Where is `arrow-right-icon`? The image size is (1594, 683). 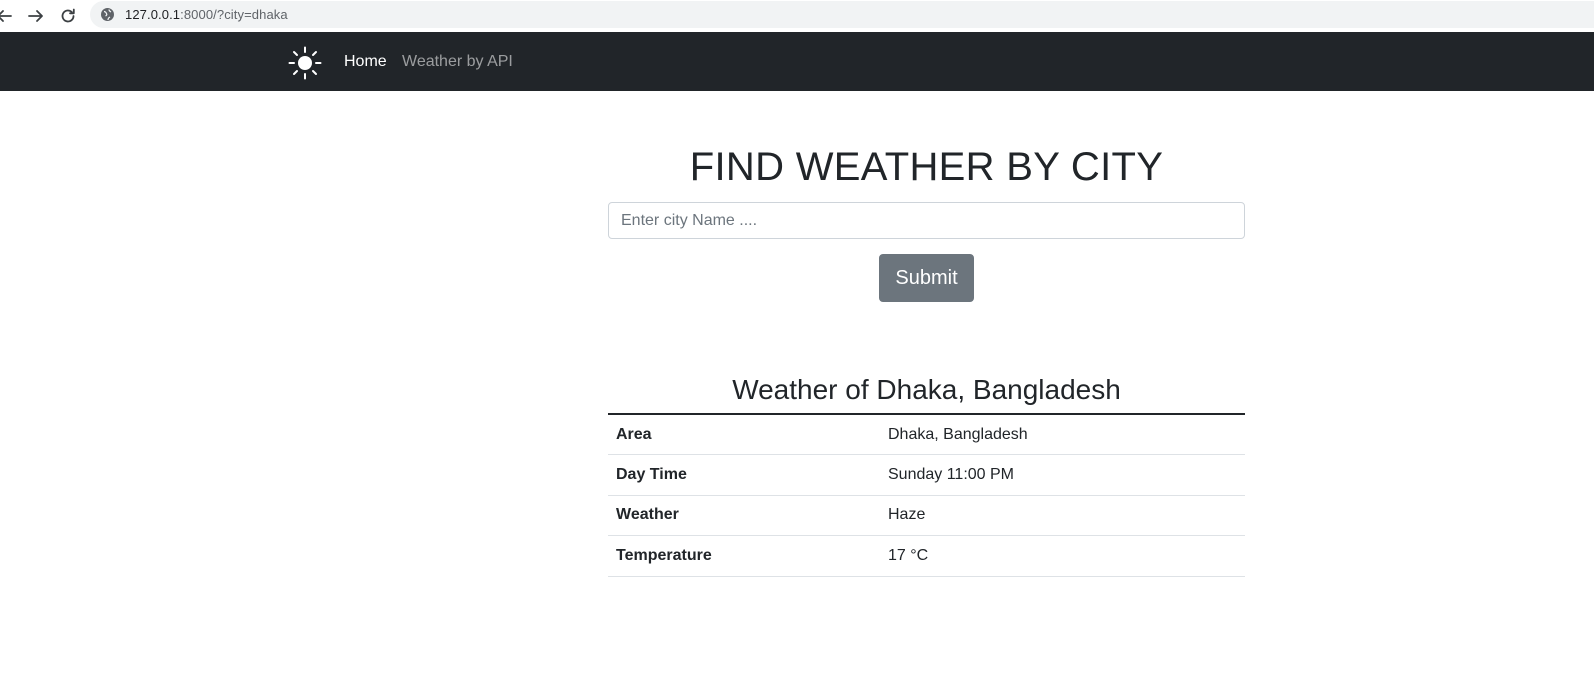 arrow-right-icon is located at coordinates (35, 16).